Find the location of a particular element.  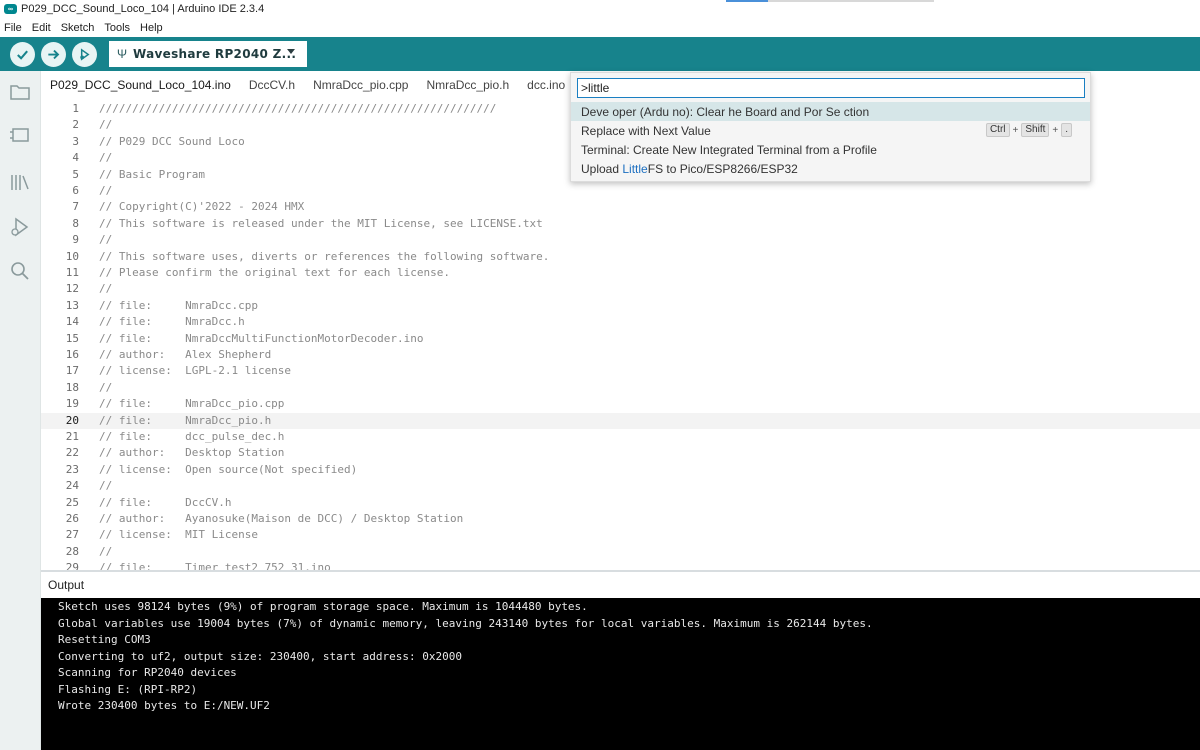

line-number: 21 is located at coordinates (72, 436).